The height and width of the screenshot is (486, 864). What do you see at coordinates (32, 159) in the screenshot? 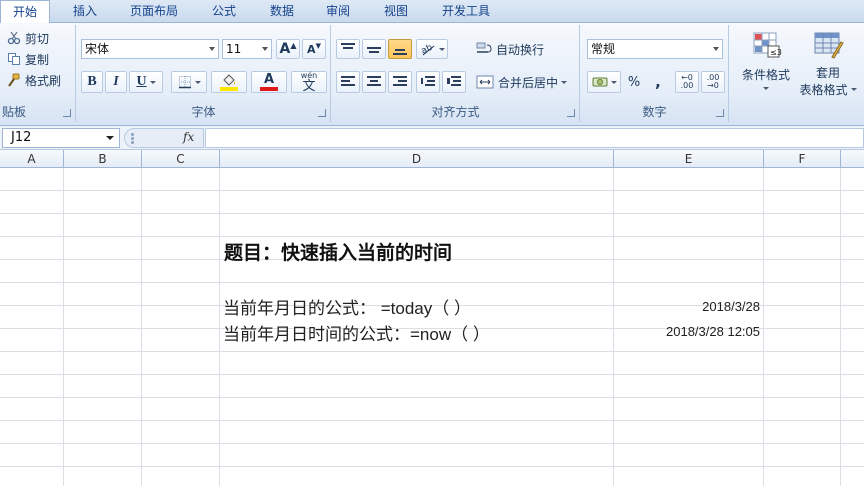
I see `column-header-a: A` at bounding box center [32, 159].